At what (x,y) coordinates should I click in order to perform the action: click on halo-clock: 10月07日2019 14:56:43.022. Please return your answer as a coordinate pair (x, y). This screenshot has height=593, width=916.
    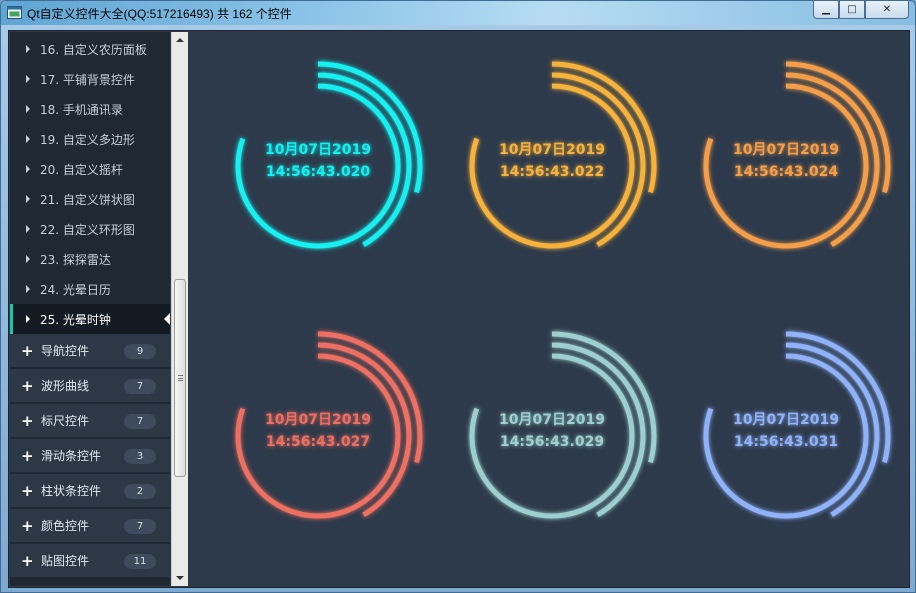
    Looking at the image, I should click on (552, 166).